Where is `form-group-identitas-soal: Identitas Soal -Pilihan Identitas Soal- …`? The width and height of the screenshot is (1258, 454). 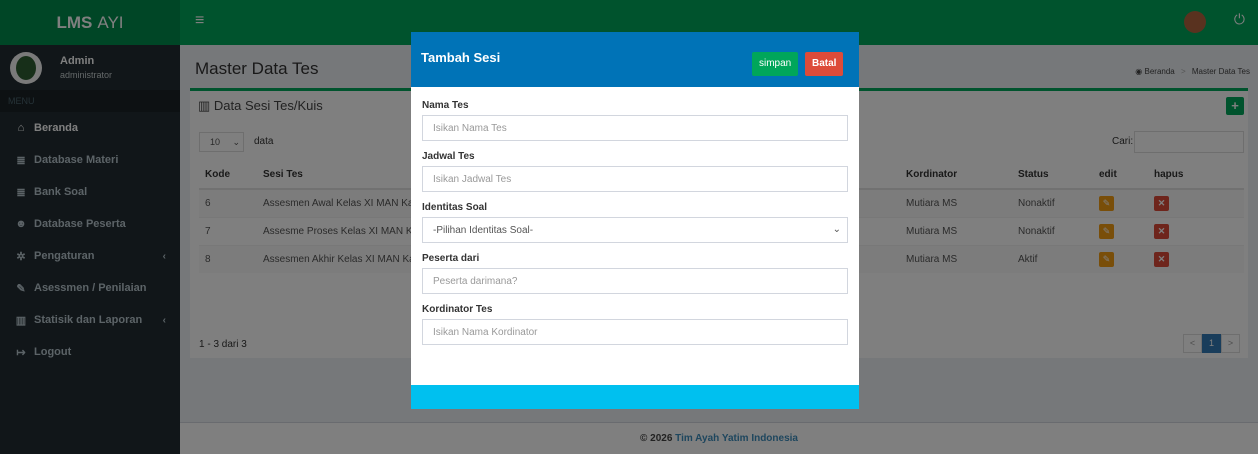
form-group-identitas-soal: Identitas Soal -Pilihan Identitas Soal- … is located at coordinates (635, 222).